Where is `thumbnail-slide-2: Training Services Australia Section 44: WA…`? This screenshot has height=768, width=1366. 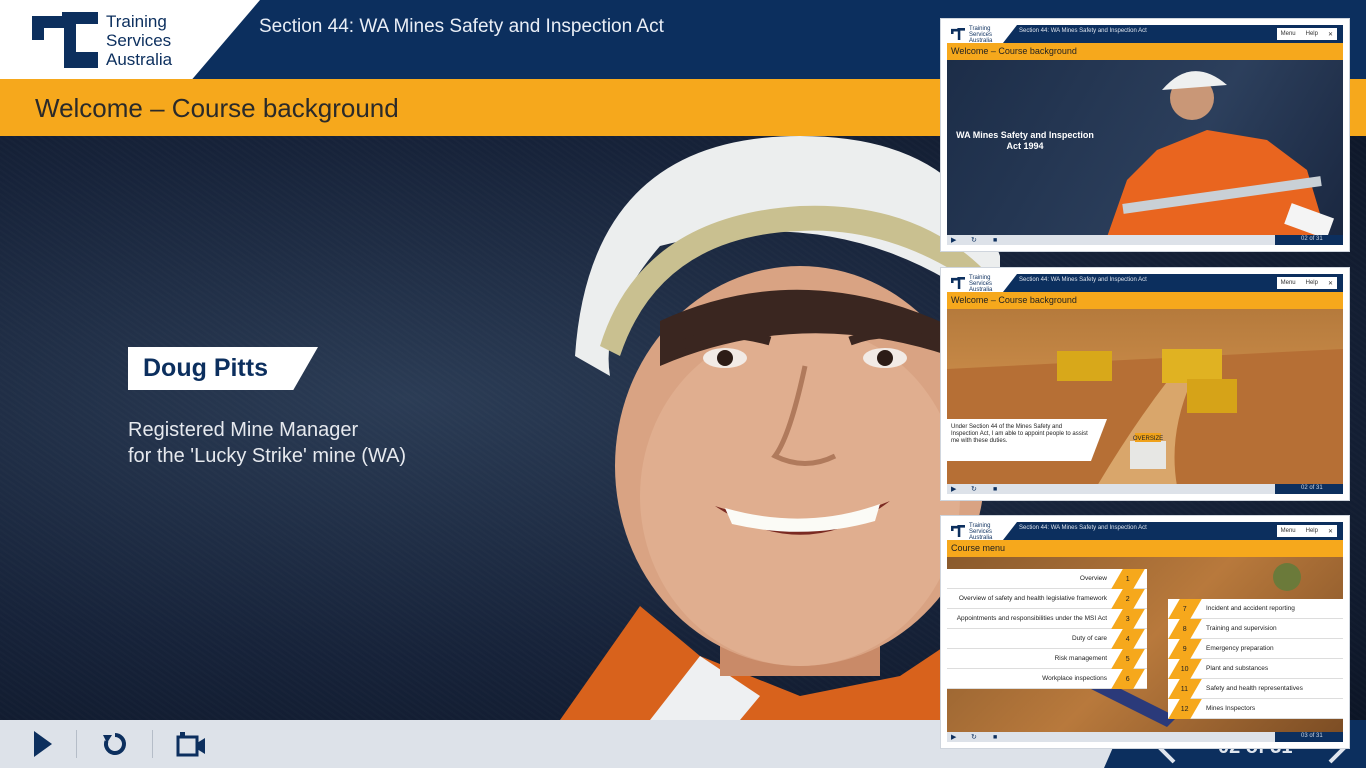 thumbnail-slide-2: Training Services Australia Section 44: WA… is located at coordinates (1145, 384).